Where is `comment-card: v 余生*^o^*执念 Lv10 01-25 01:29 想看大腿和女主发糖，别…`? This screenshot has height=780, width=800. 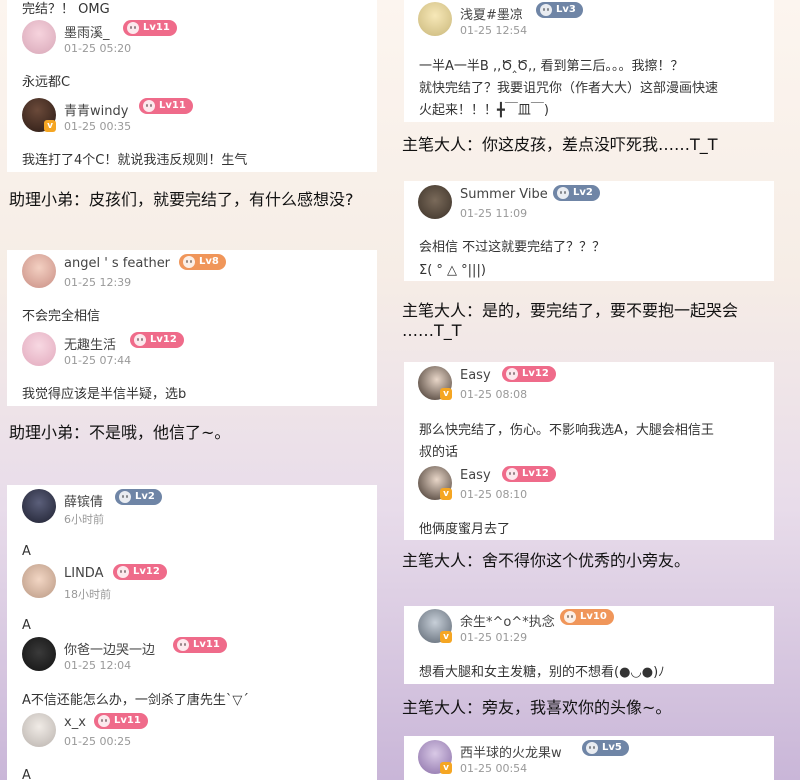
comment-card: v 余生*^o^*执念 Lv10 01-25 01:29 想看大腿和女主发糖，别… is located at coordinates (589, 645).